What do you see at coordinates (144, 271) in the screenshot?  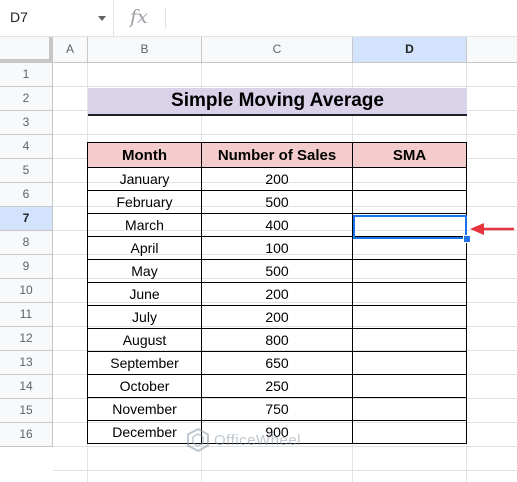 I see `month-cell: May` at bounding box center [144, 271].